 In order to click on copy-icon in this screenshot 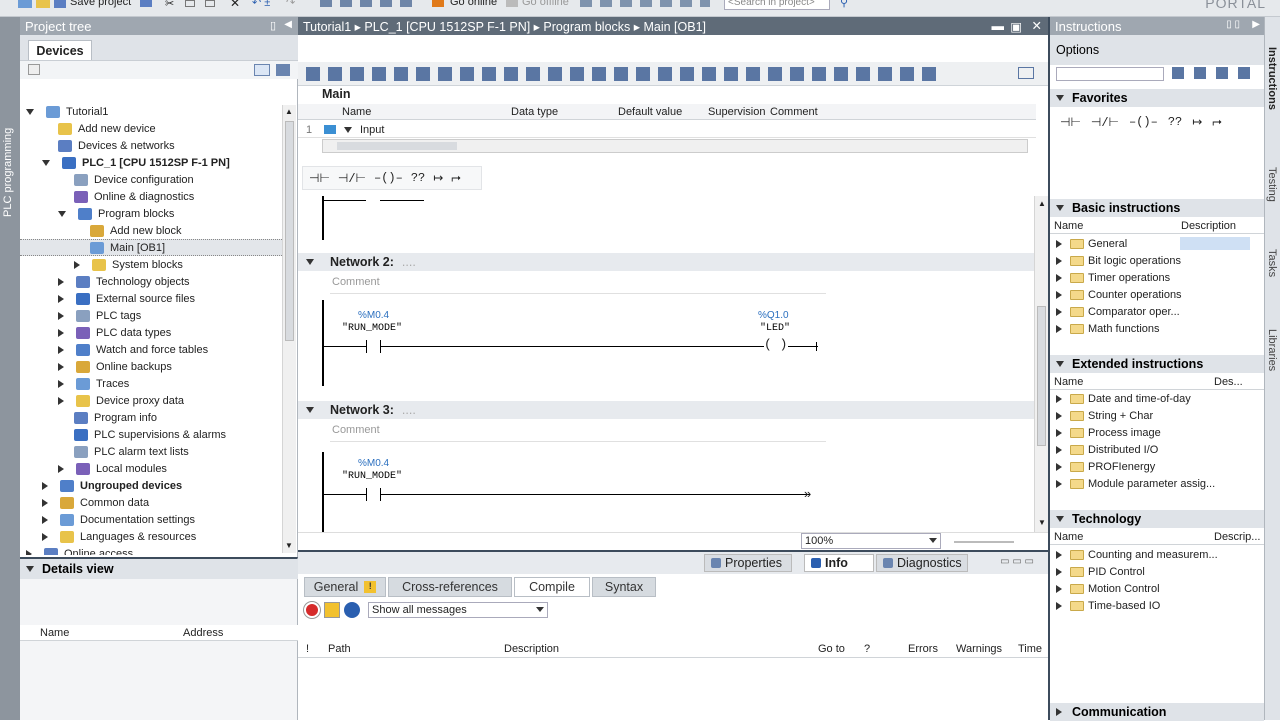, I will do `click(190, 3)`.